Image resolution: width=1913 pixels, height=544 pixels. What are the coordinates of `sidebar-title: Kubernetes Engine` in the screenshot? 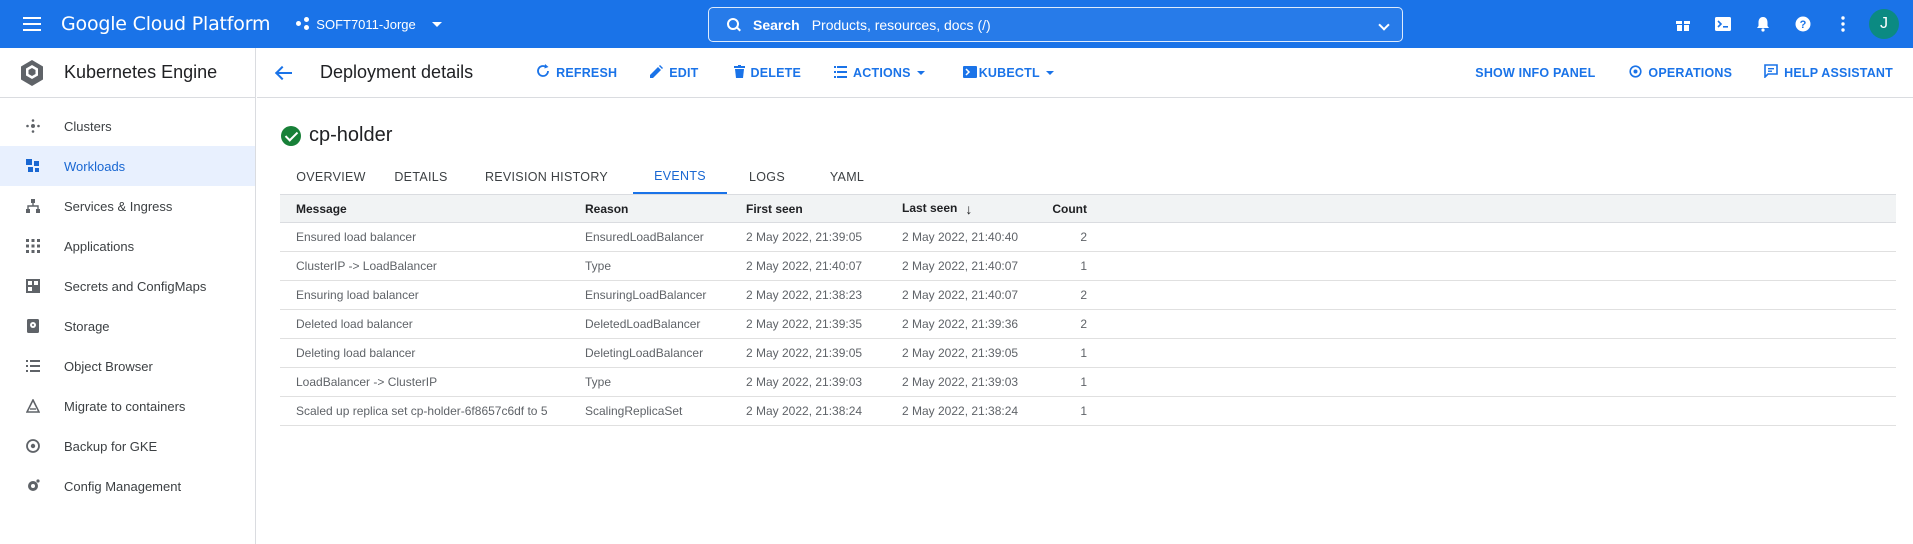 It's located at (141, 72).